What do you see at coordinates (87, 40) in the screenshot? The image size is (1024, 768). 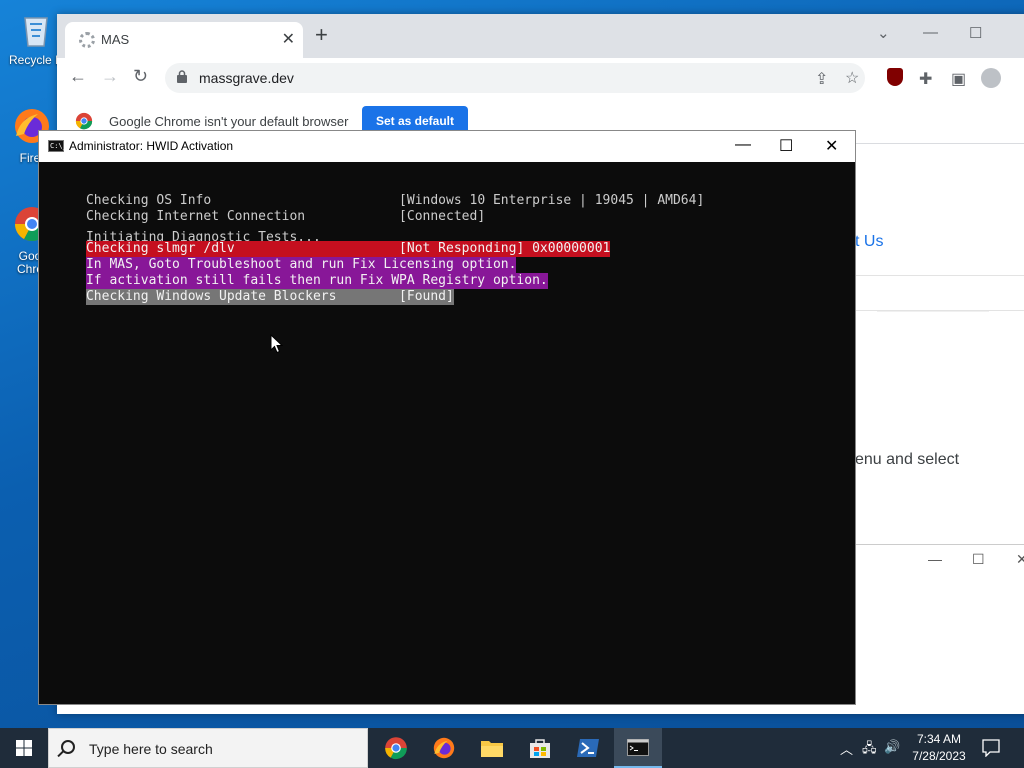 I see `loading-icon` at bounding box center [87, 40].